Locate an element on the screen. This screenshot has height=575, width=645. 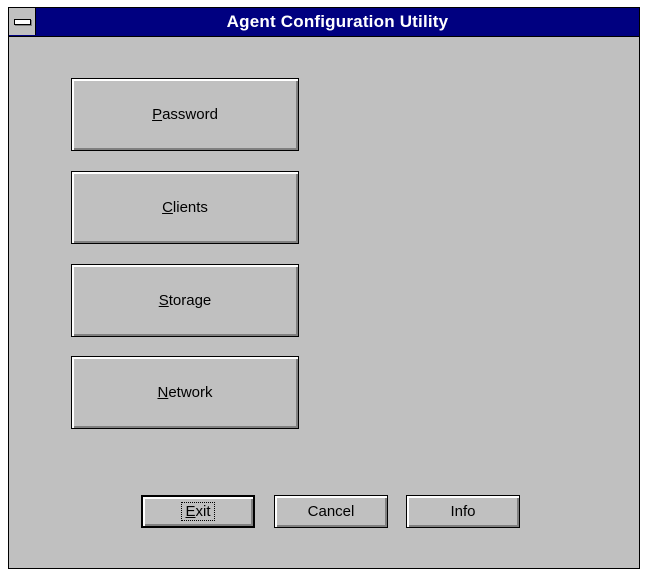
clients-button: Clients is located at coordinates (185, 207).